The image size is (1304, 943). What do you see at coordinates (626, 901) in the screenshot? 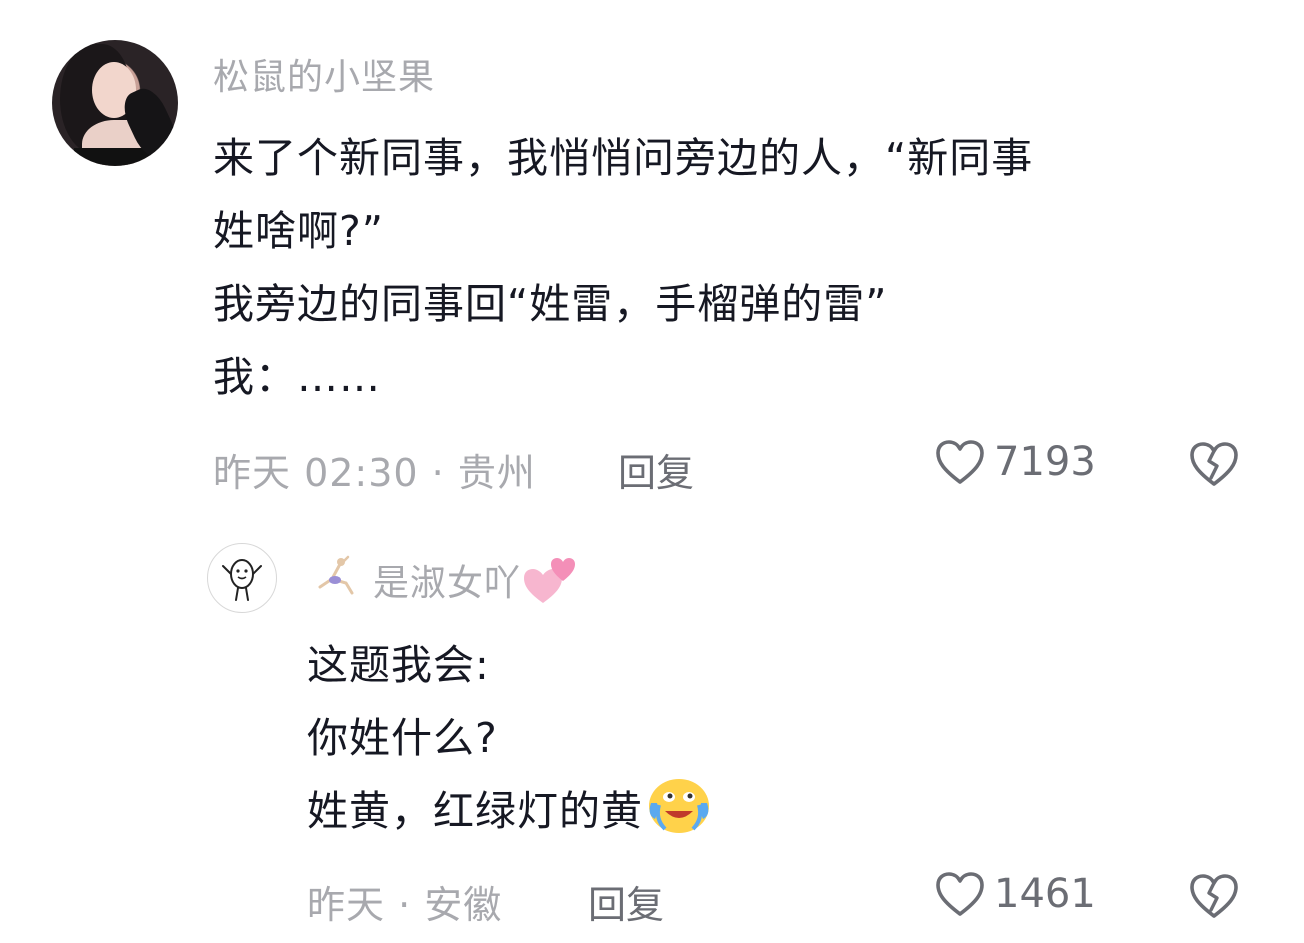
I see `reply-reply-button: 回复` at bounding box center [626, 901].